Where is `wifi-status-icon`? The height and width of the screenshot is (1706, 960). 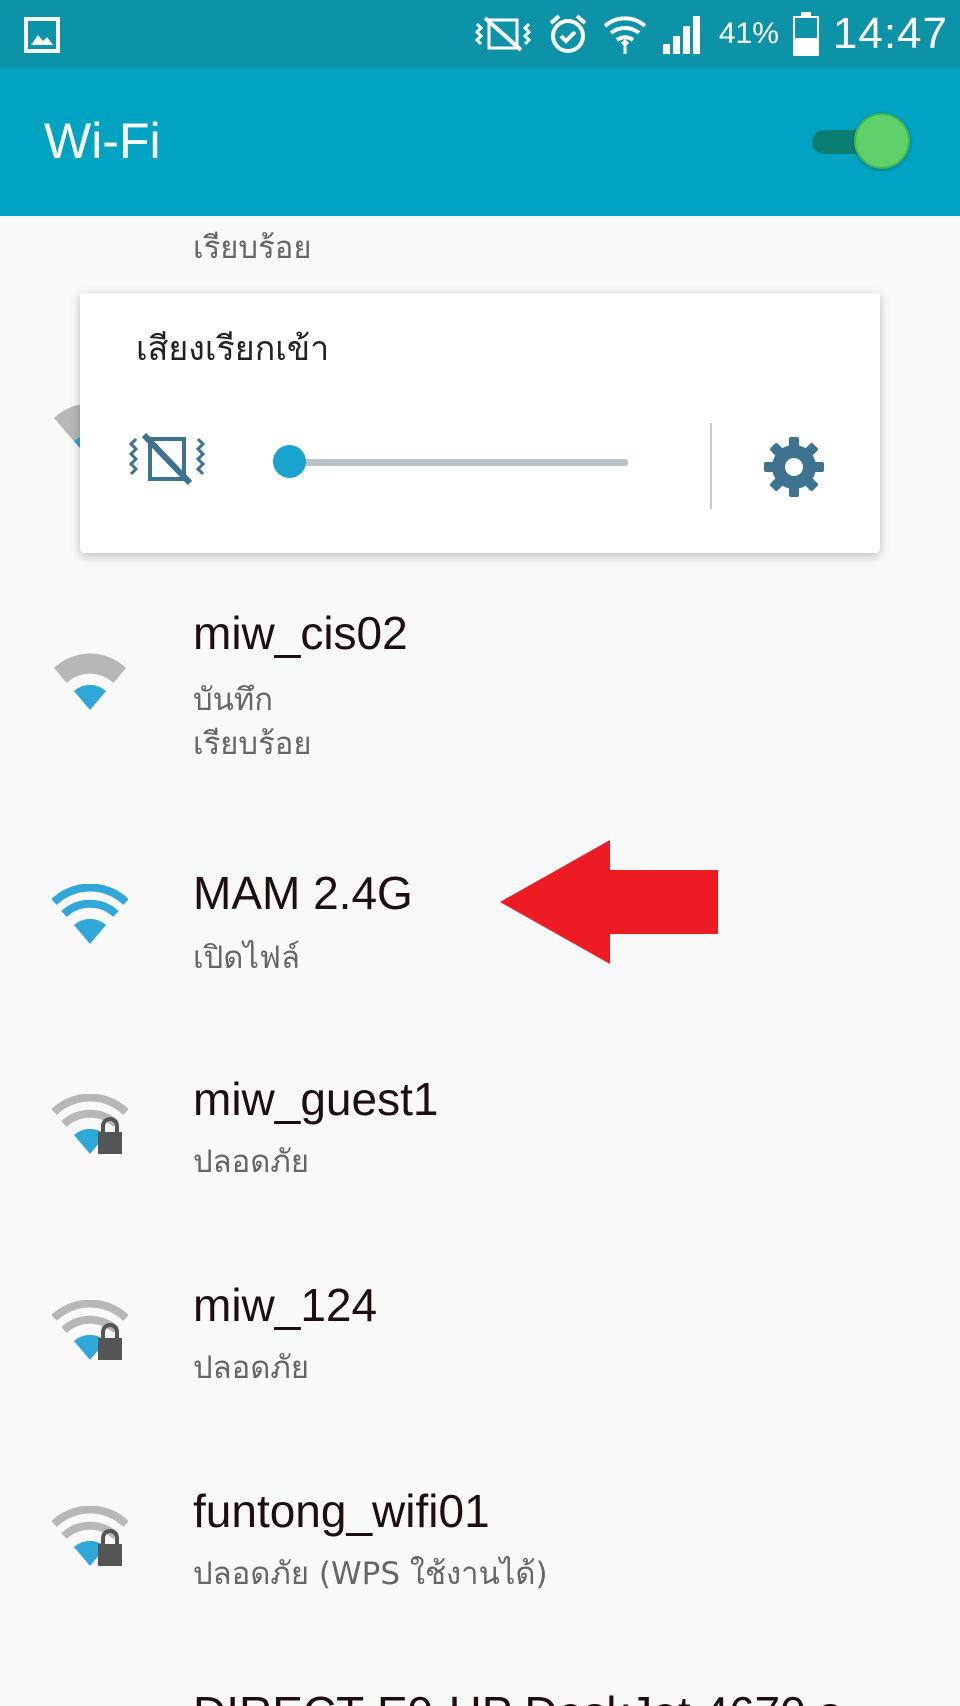 wifi-status-icon is located at coordinates (625, 35).